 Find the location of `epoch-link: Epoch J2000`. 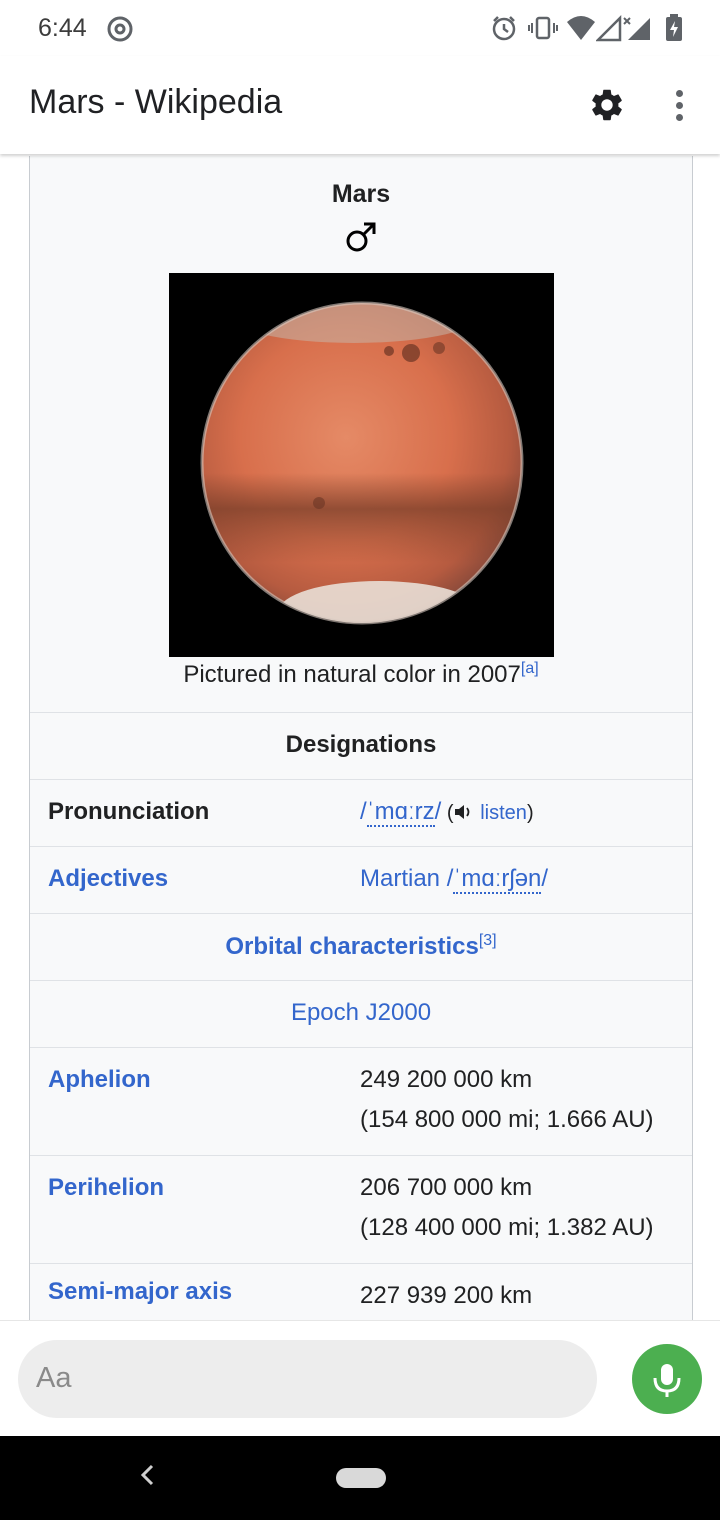

epoch-link: Epoch J2000 is located at coordinates (361, 1012).